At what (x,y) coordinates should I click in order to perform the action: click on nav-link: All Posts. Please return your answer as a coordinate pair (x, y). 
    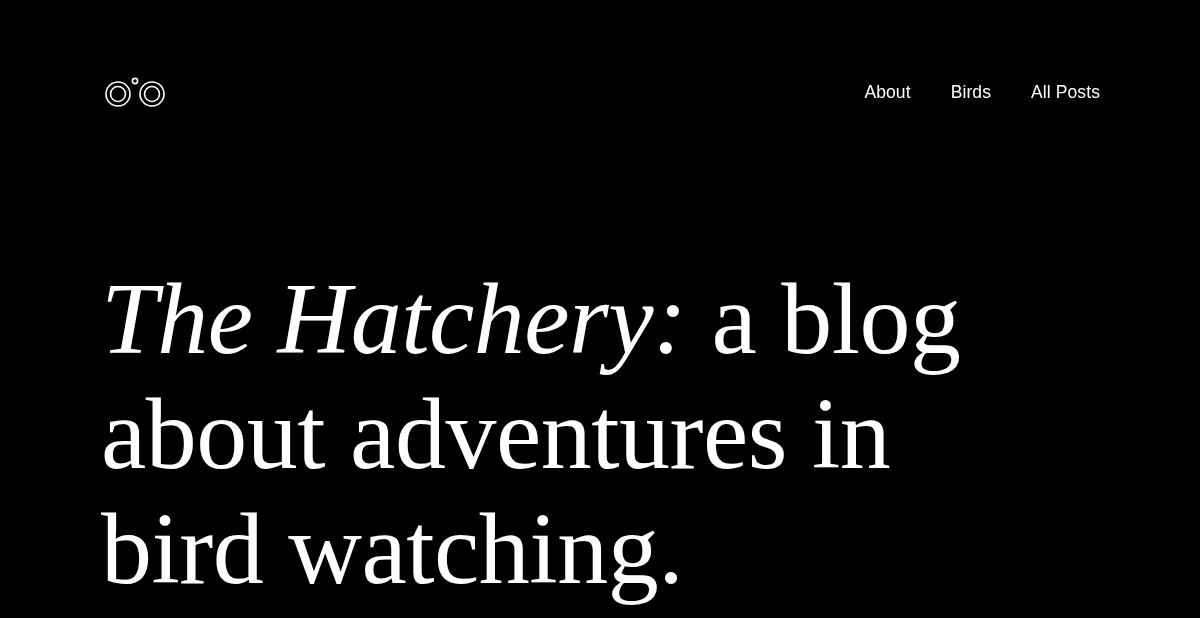
    Looking at the image, I should click on (1065, 92).